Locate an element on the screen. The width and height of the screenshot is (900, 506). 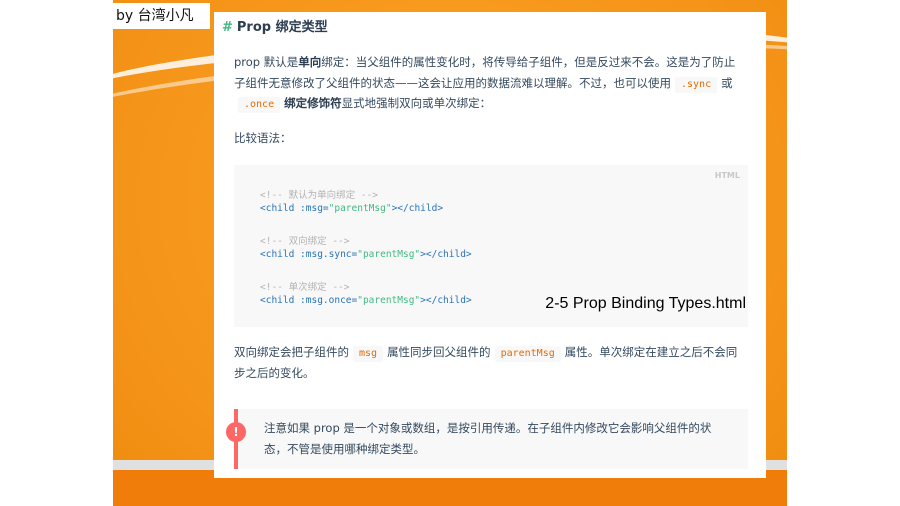
paragraph-compare: 比较语法： is located at coordinates (263, 138).